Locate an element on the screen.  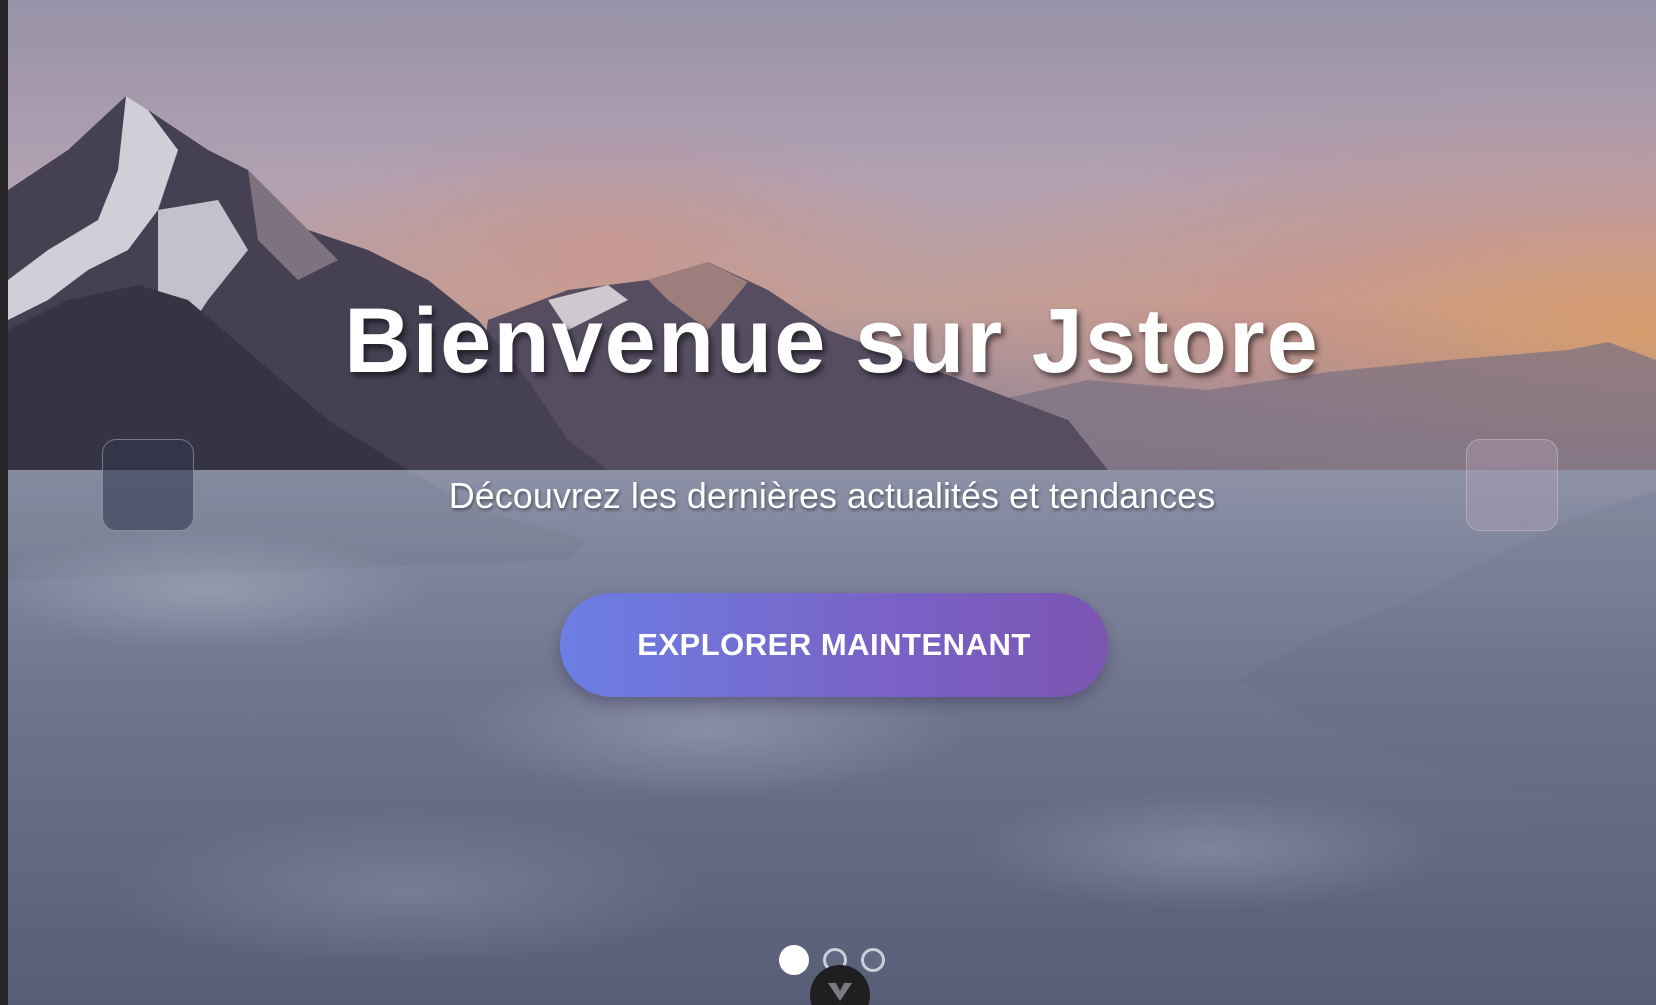
carousel-prev-button is located at coordinates (148, 485).